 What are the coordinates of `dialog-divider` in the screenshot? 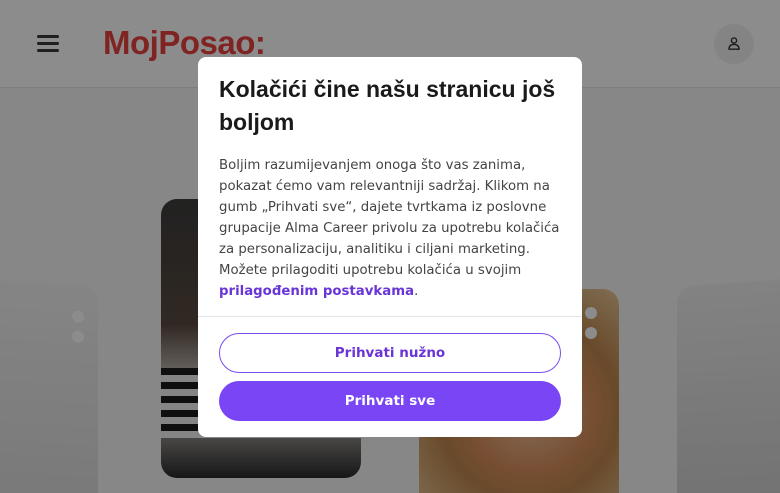 It's located at (390, 316).